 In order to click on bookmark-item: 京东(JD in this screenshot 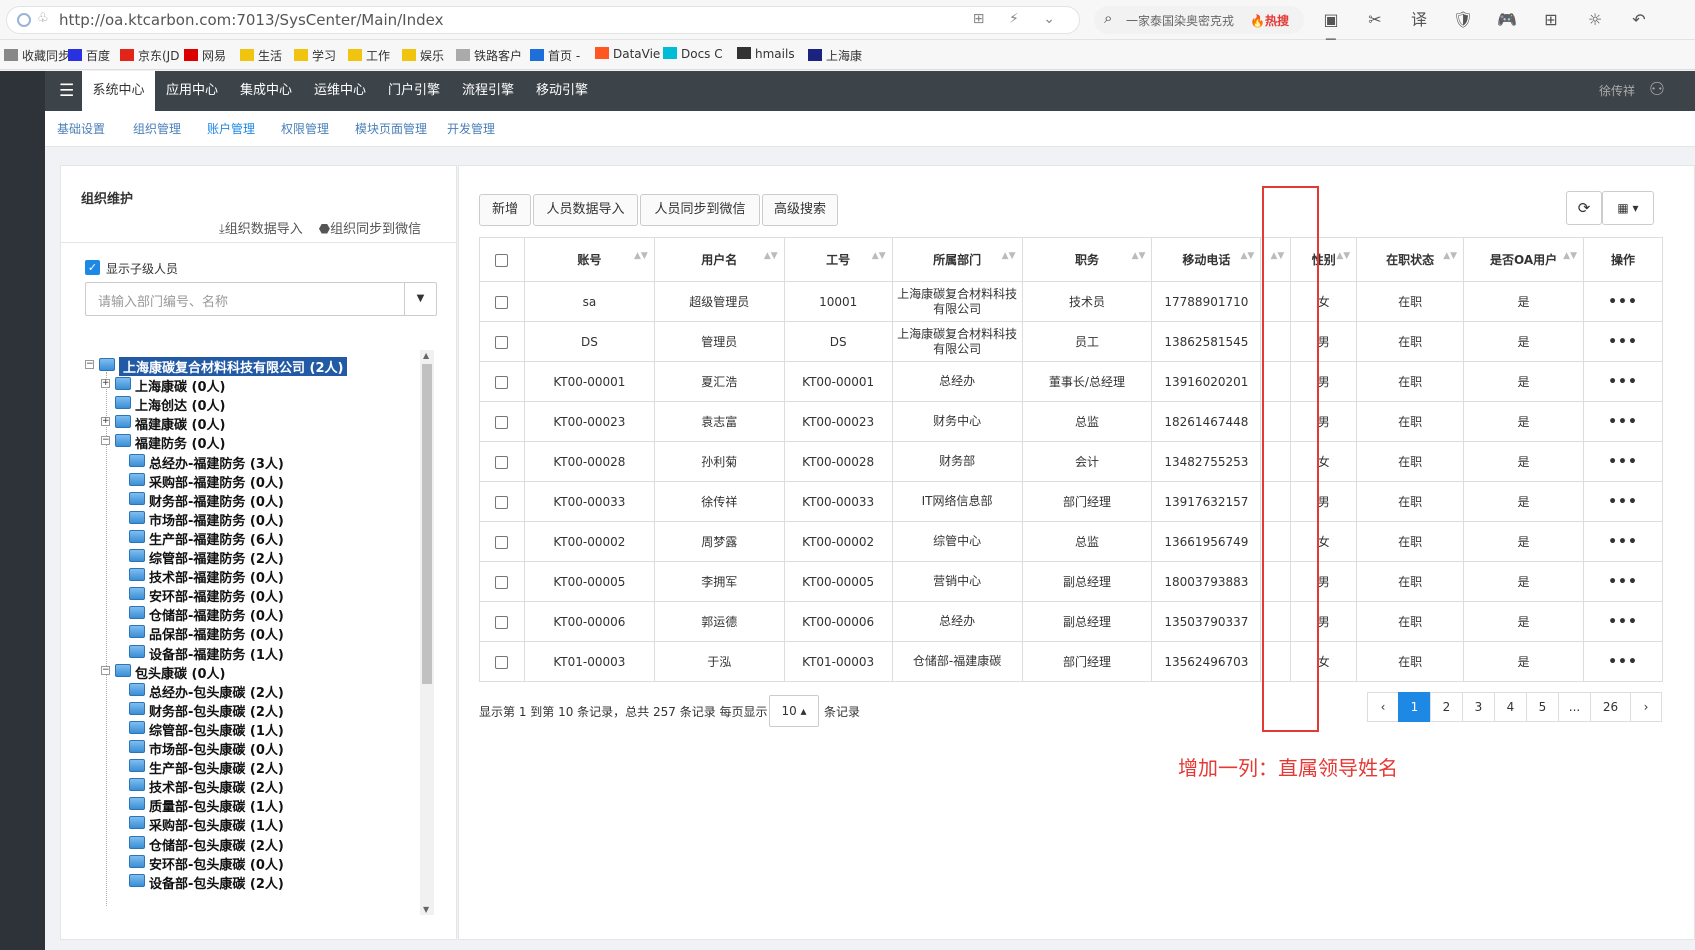, I will do `click(149, 55)`.